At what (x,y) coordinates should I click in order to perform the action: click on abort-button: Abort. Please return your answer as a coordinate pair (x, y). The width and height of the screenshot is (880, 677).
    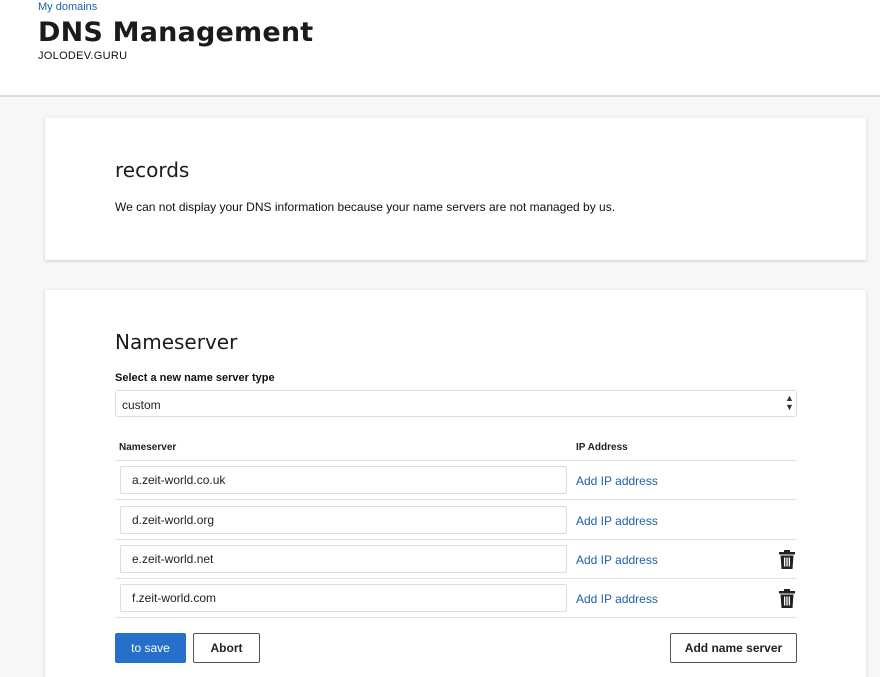
    Looking at the image, I should click on (226, 648).